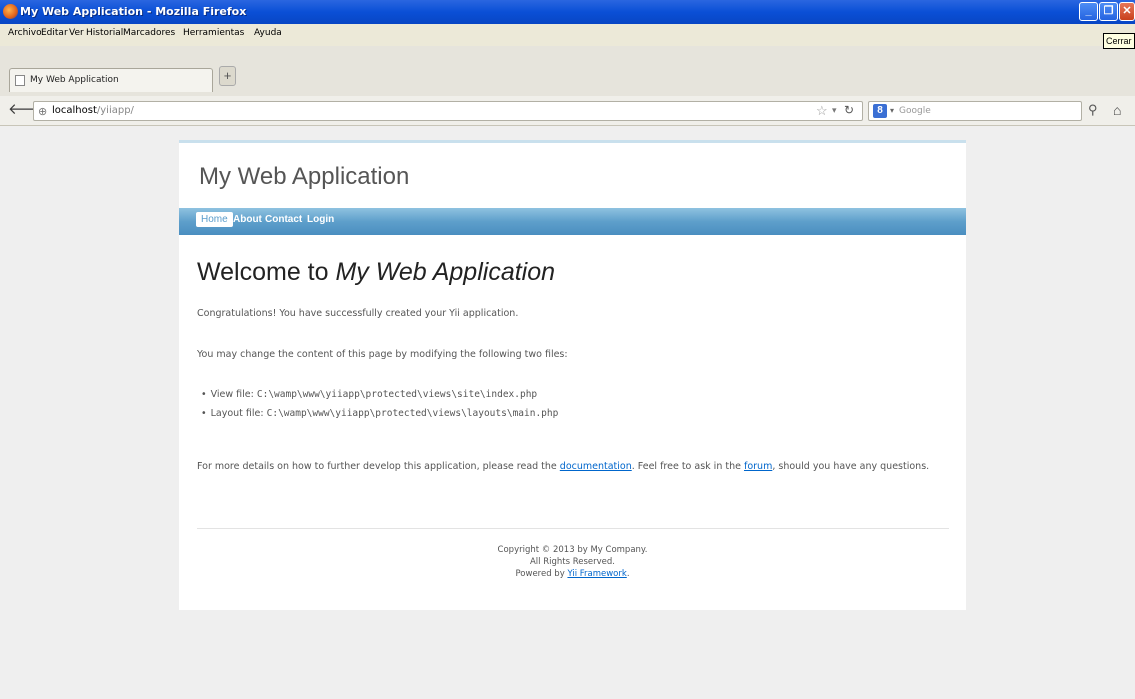 This screenshot has height=699, width=1135. What do you see at coordinates (1119, 41) in the screenshot?
I see `close-tooltip: Cerrar` at bounding box center [1119, 41].